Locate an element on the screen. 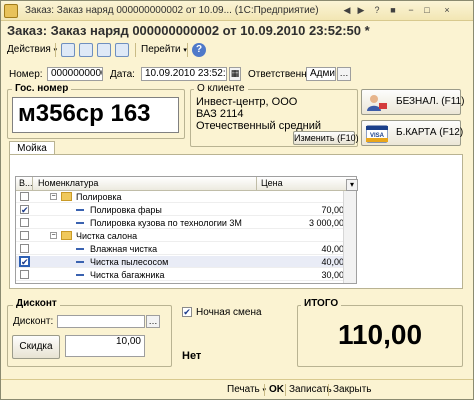 The width and height of the screenshot is (474, 400). night-shift-label: Ночная смена is located at coordinates (229, 312).